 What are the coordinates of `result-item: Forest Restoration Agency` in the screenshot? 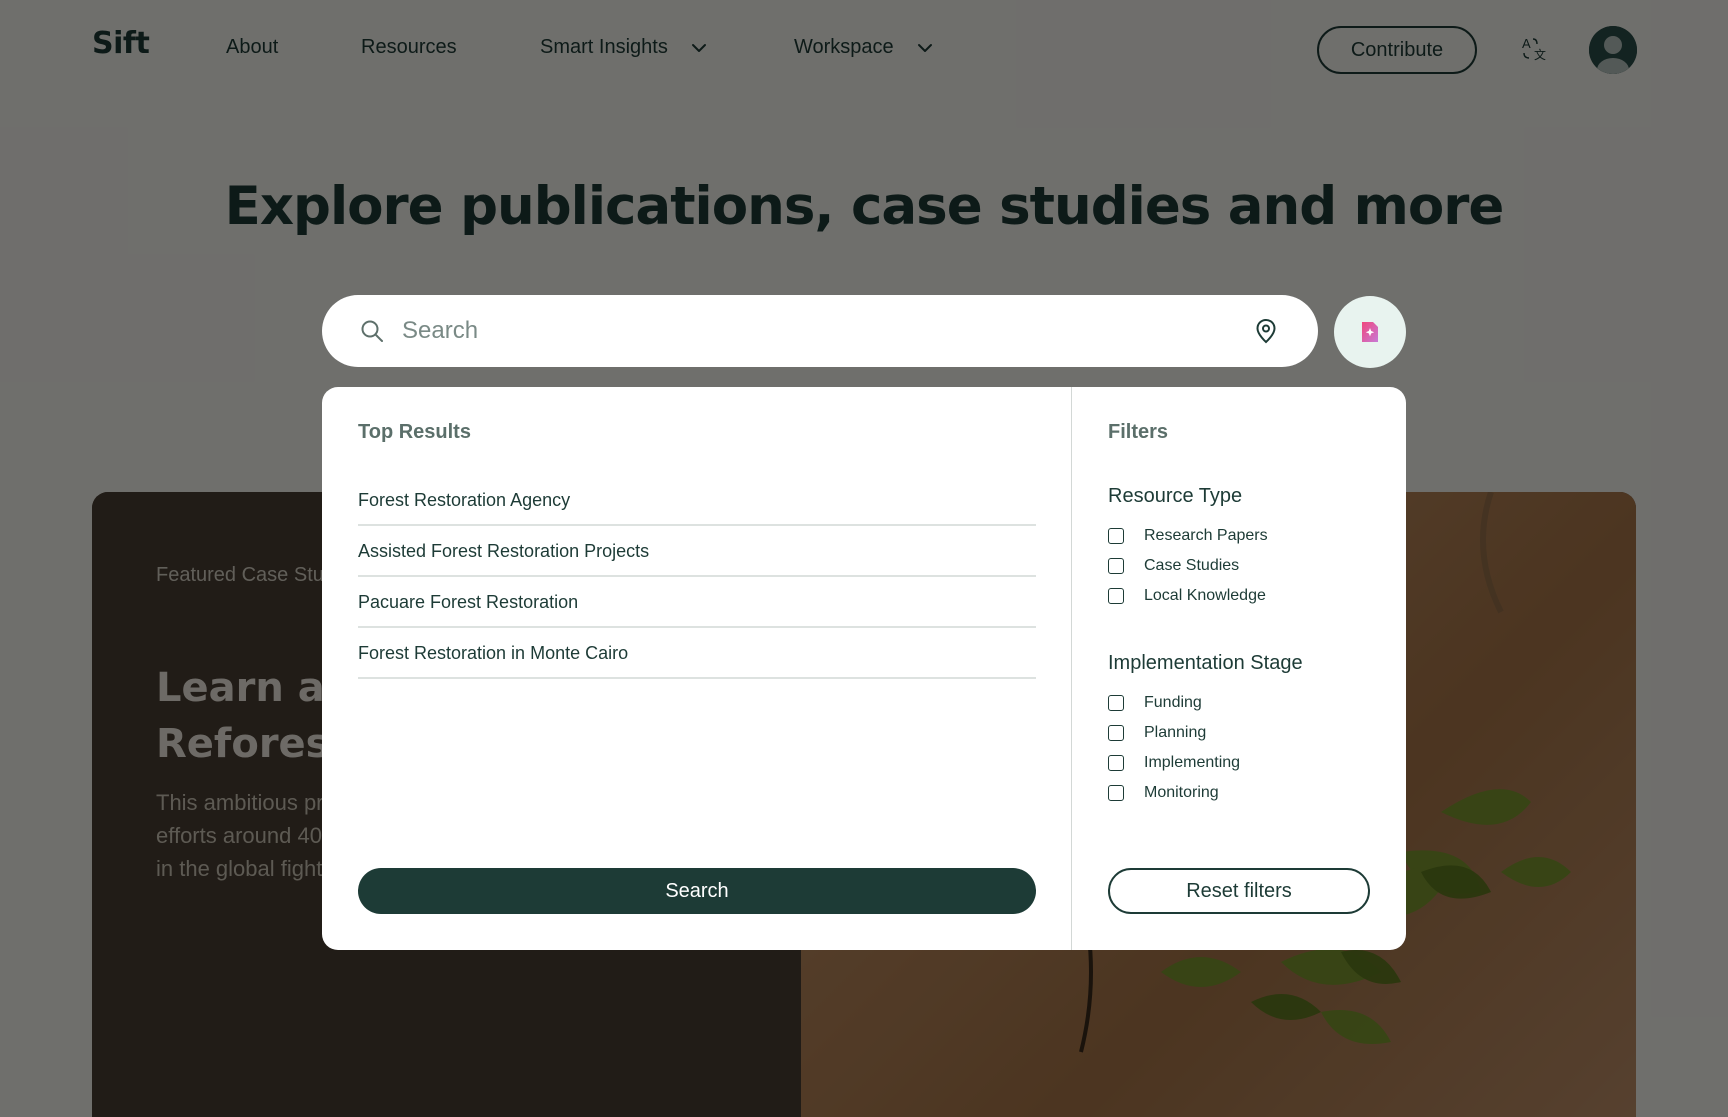 It's located at (697, 500).